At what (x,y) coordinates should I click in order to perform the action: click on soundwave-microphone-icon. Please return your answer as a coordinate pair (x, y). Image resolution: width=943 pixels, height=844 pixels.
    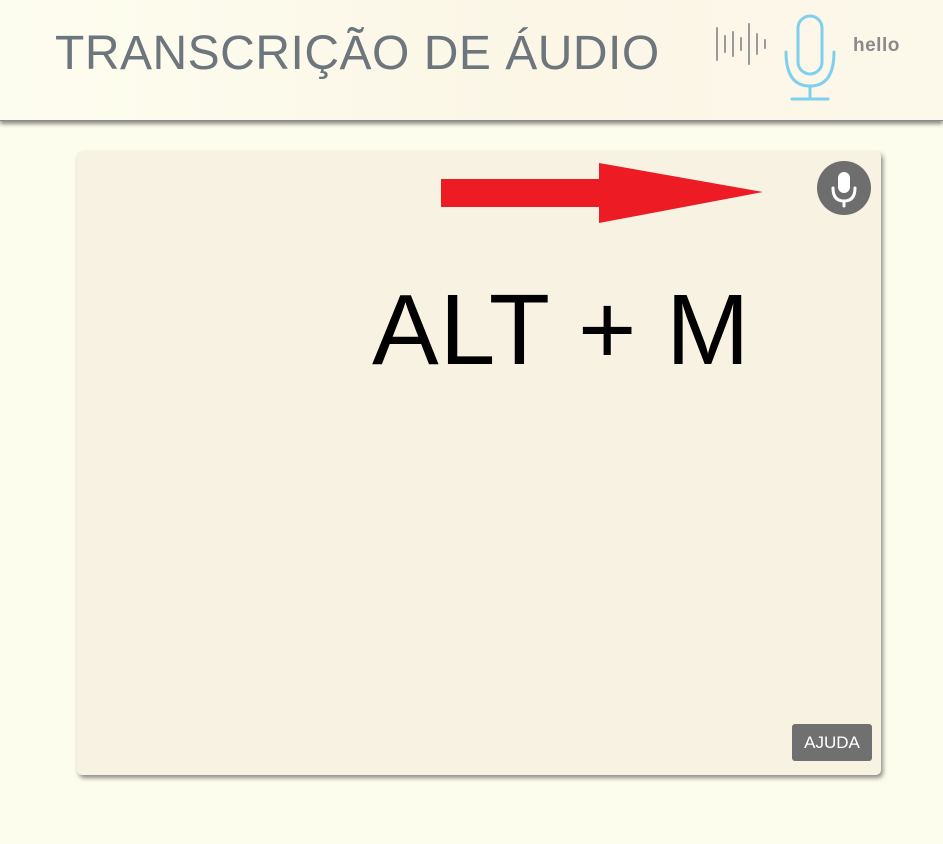
    Looking at the image, I should click on (776, 57).